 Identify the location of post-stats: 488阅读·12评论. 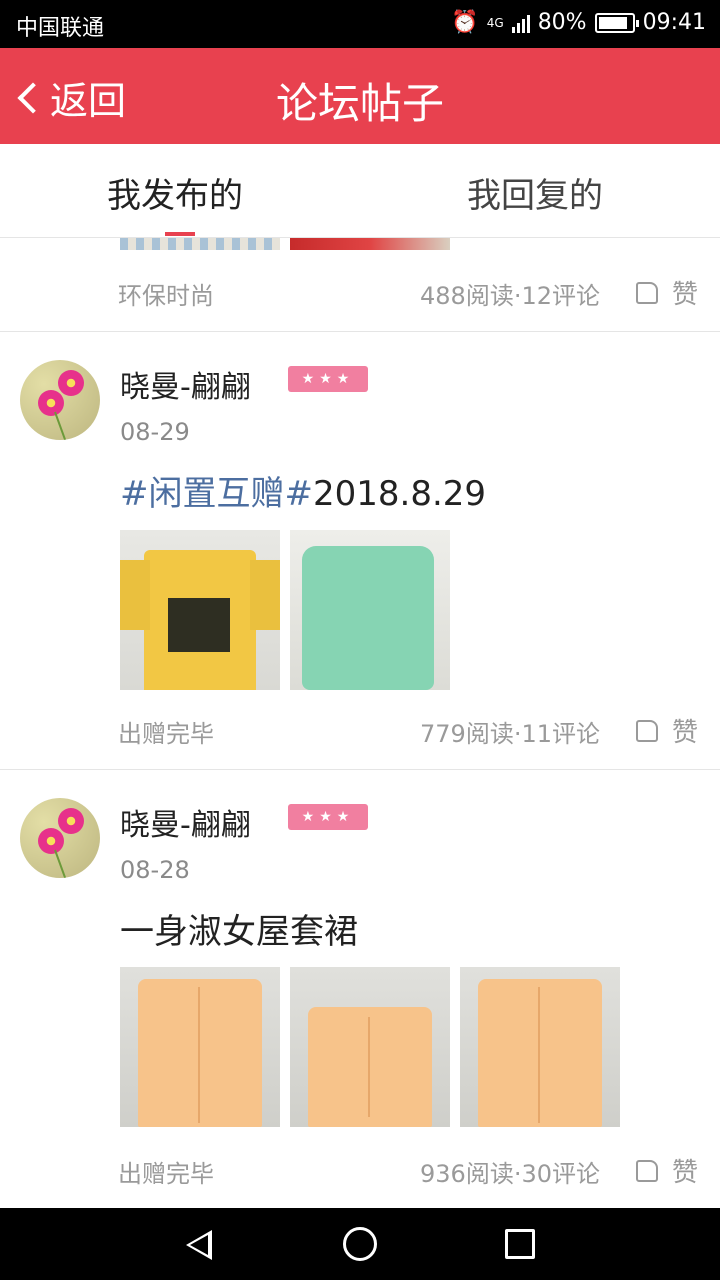
(510, 296).